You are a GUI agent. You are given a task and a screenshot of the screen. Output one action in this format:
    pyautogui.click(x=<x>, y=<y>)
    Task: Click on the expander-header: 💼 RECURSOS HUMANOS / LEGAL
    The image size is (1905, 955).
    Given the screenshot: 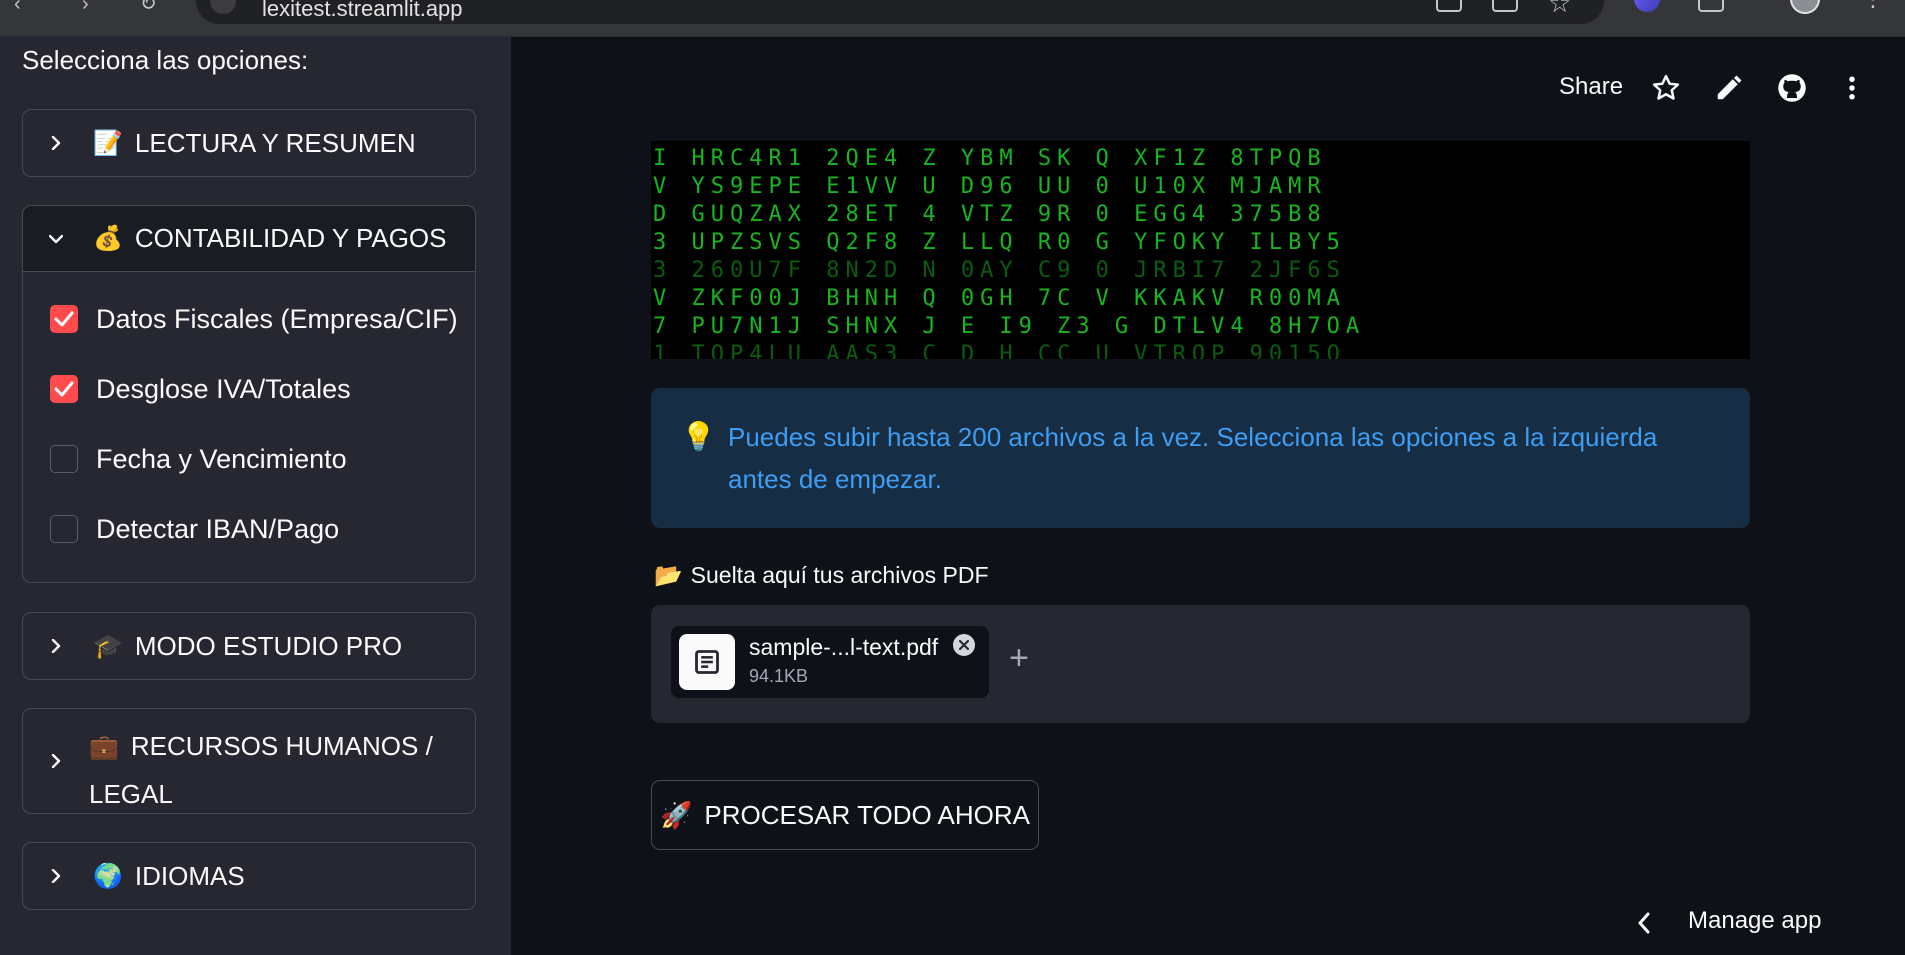 What is the action you would take?
    pyautogui.click(x=249, y=761)
    